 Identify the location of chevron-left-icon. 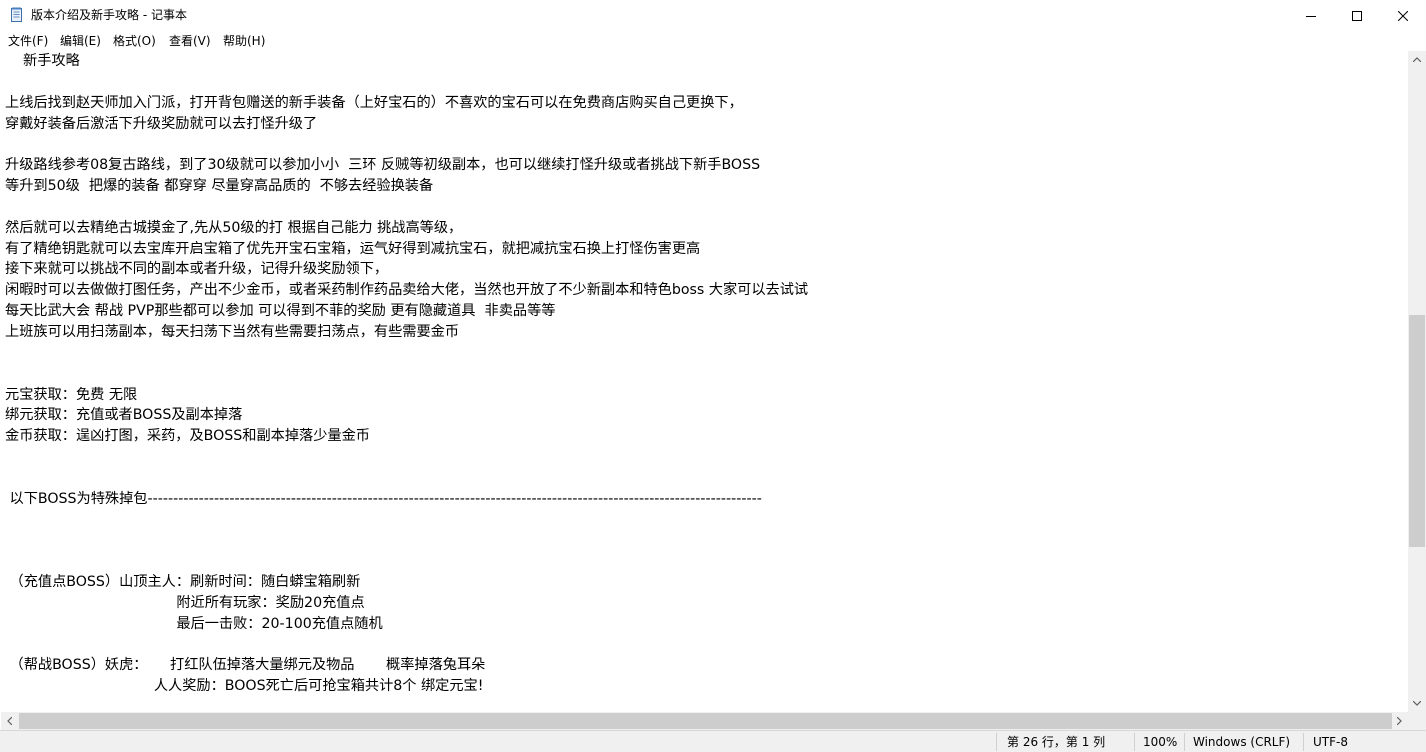
(9, 721).